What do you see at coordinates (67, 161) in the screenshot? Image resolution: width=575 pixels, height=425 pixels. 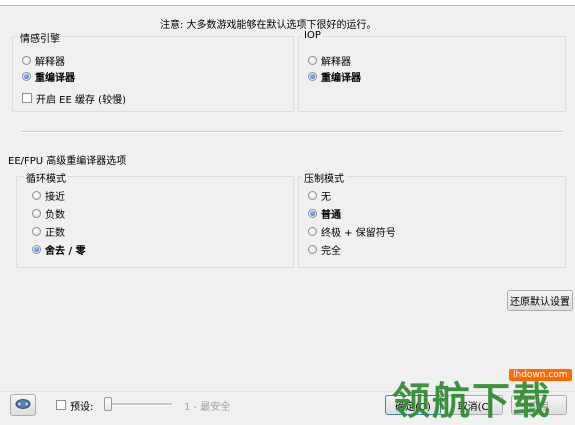 I see `fpu-section-title: EE/FPU 高级重编译器选项` at bounding box center [67, 161].